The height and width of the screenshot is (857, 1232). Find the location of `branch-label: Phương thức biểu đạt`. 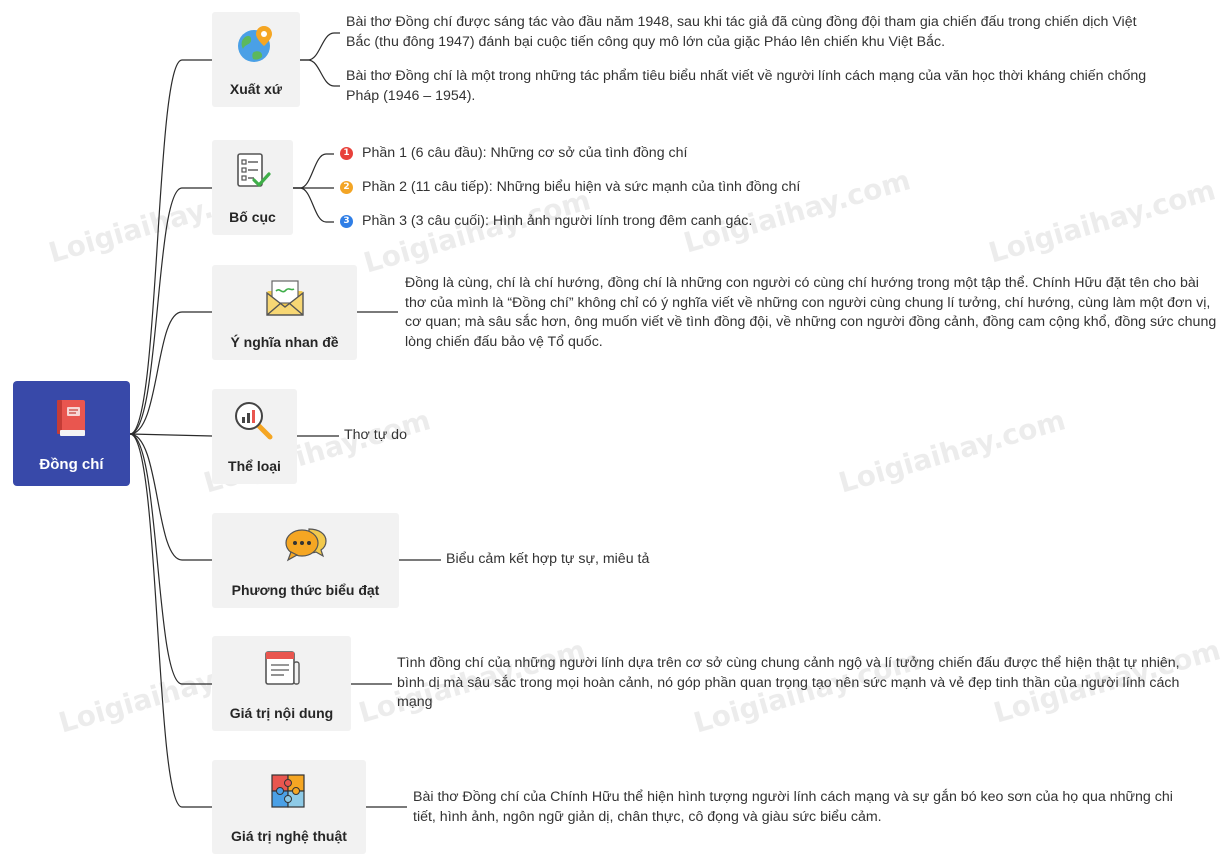

branch-label: Phương thức biểu đạt is located at coordinates (305, 590).